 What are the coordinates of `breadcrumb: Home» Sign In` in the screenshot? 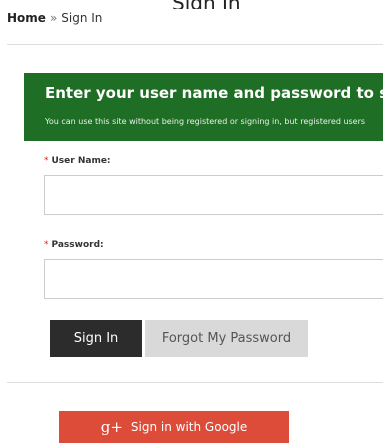 It's located at (54, 18).